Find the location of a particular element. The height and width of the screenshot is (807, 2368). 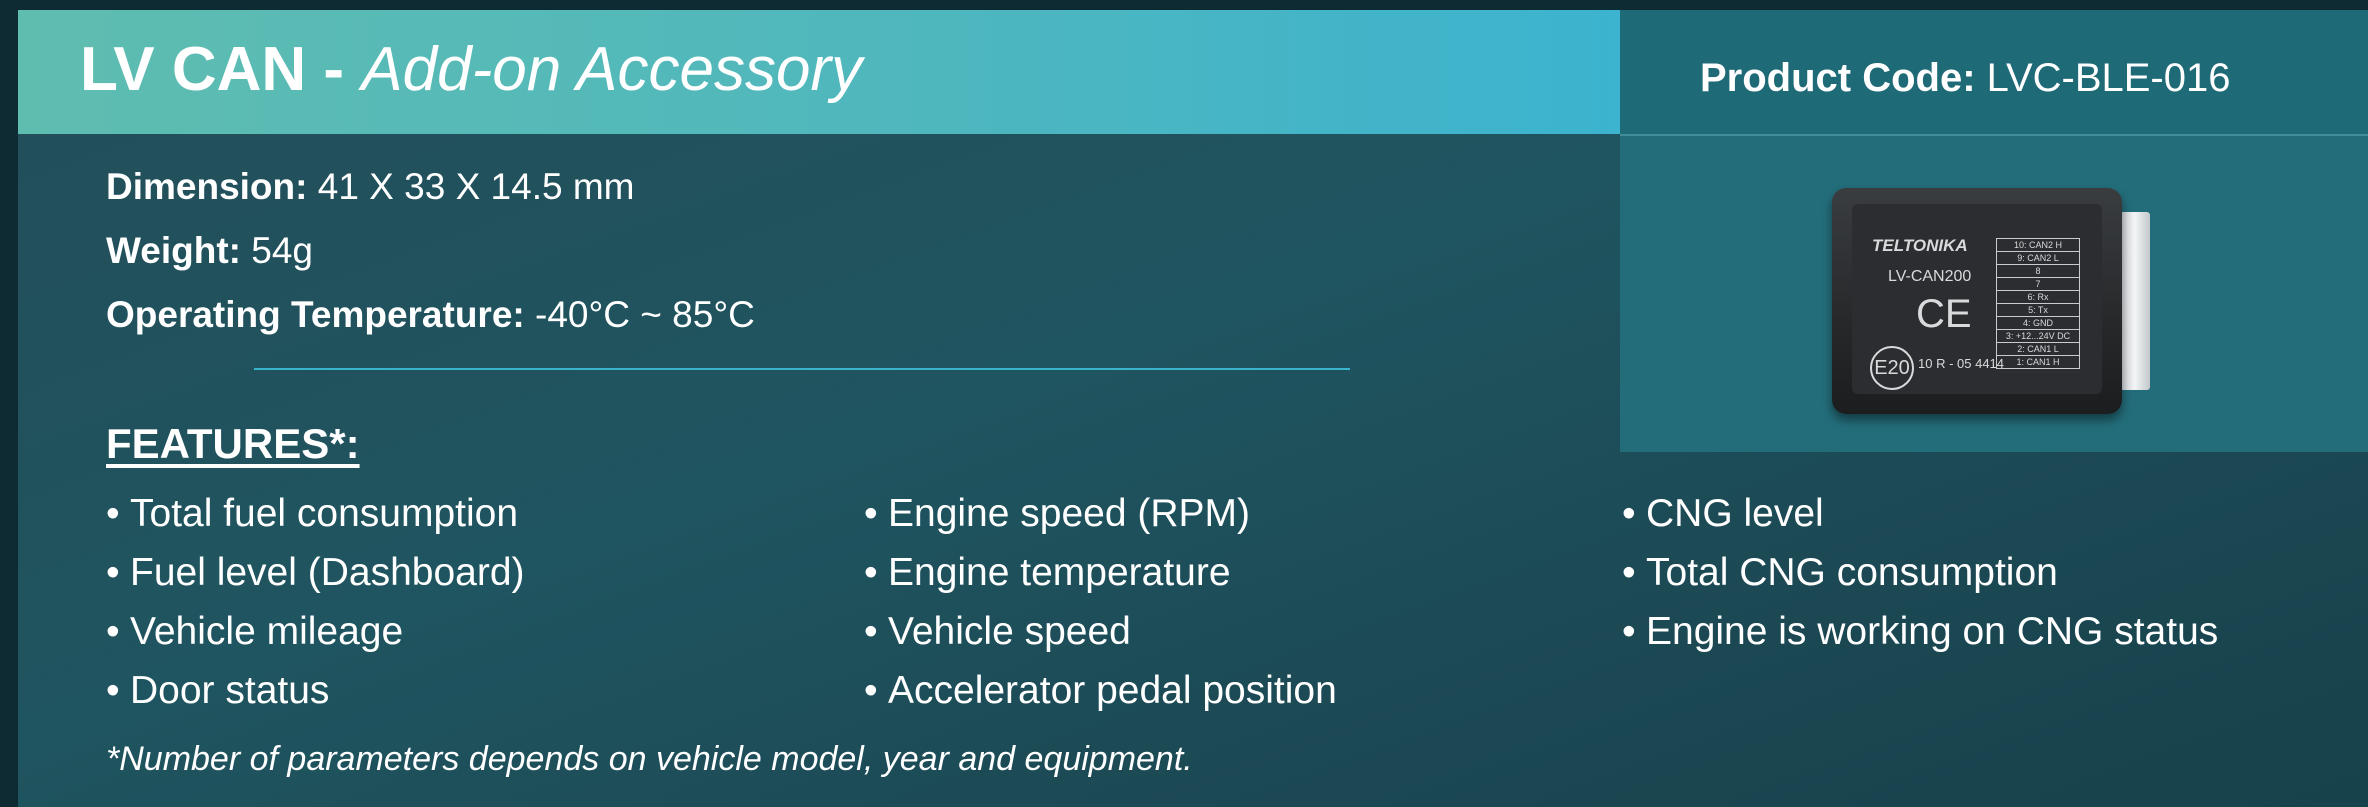

list-item: • Total fuel consumption is located at coordinates (315, 521).